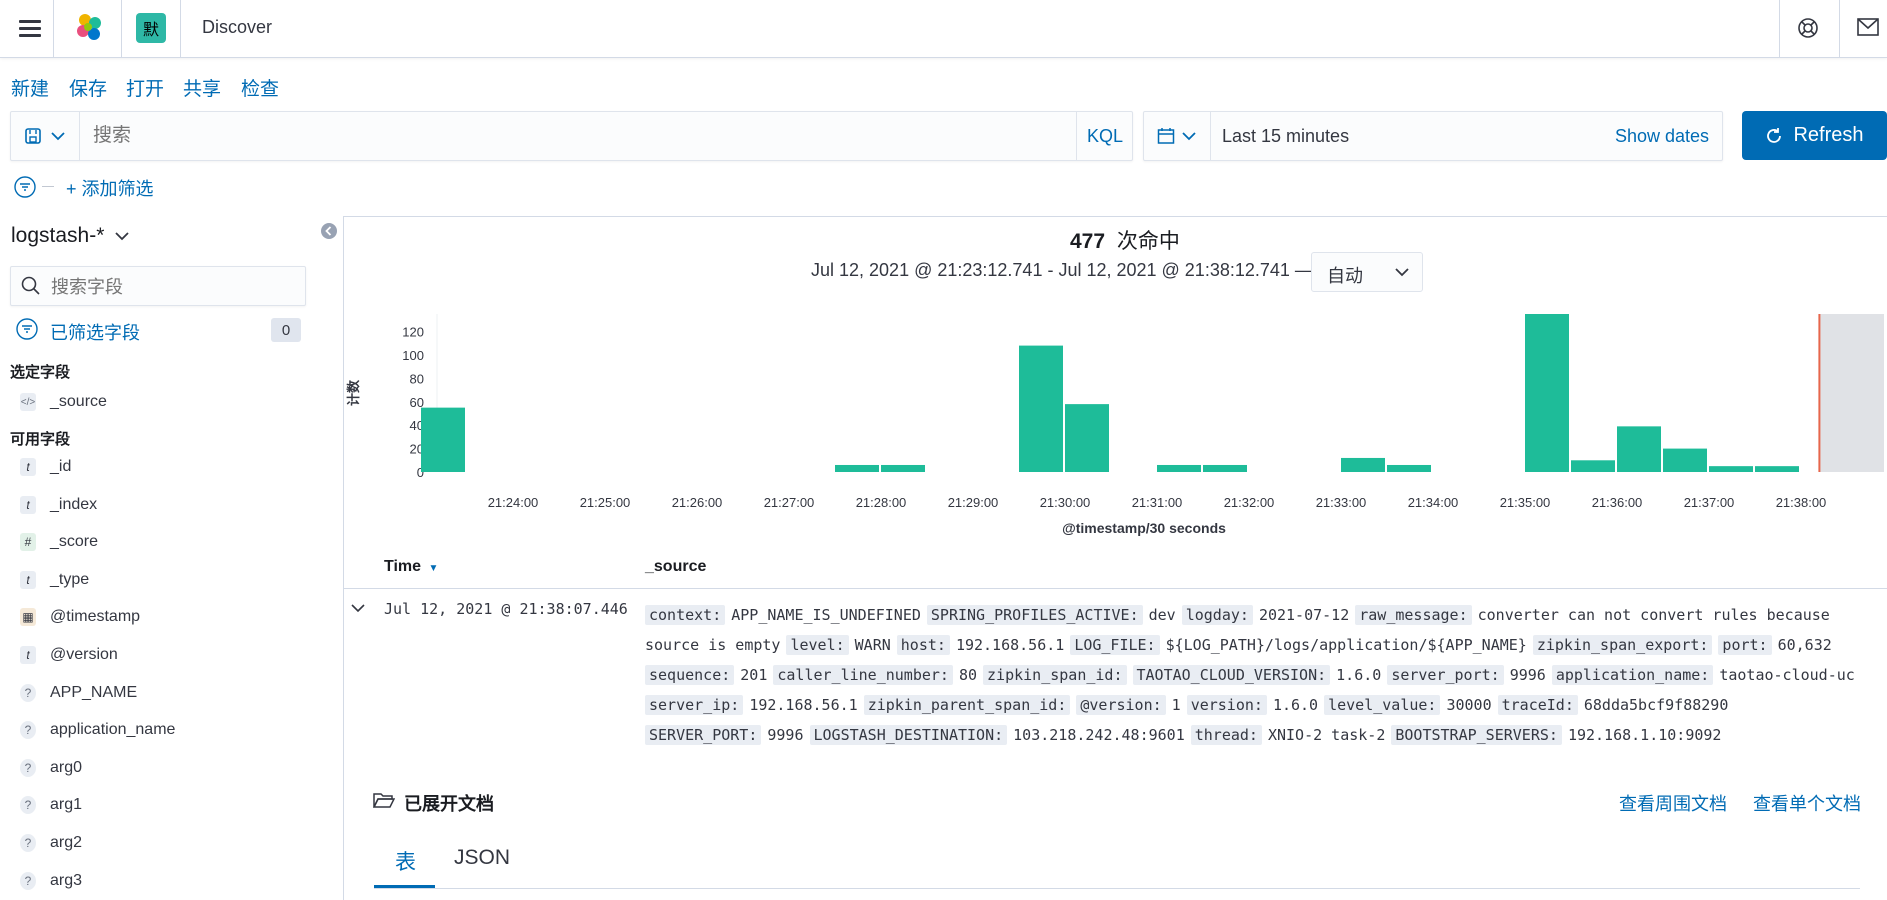 The image size is (1887, 900). Describe the element at coordinates (1662, 136) in the screenshot. I see `show-dates-button: Show dates` at that location.